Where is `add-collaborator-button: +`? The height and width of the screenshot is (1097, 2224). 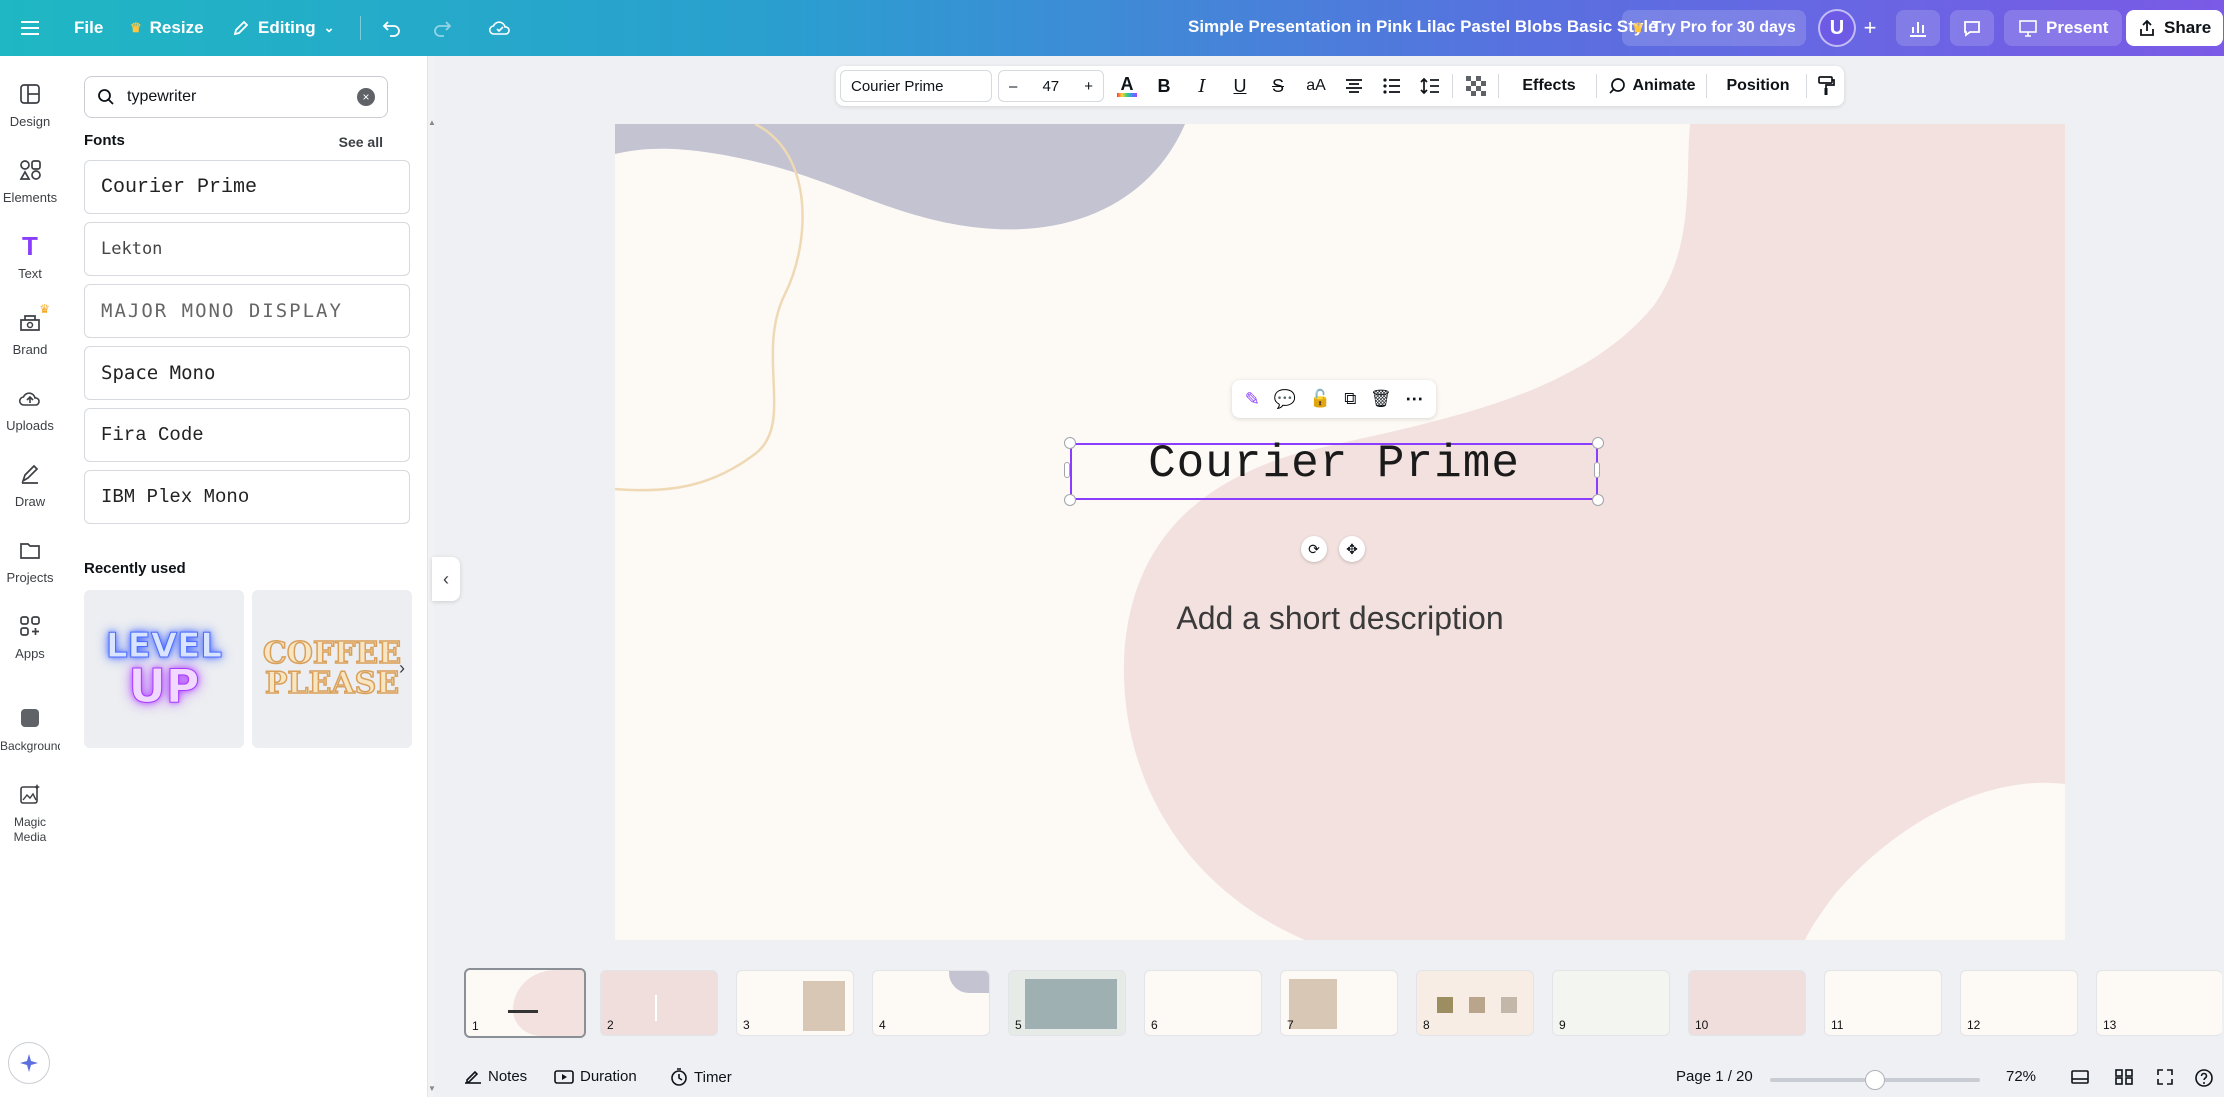 add-collaborator-button: + is located at coordinates (1870, 28).